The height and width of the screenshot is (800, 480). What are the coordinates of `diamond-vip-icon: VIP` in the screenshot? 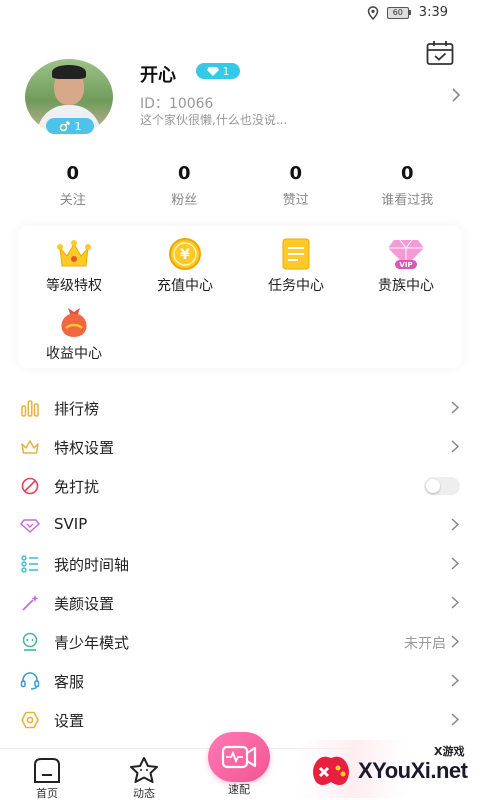 It's located at (406, 254).